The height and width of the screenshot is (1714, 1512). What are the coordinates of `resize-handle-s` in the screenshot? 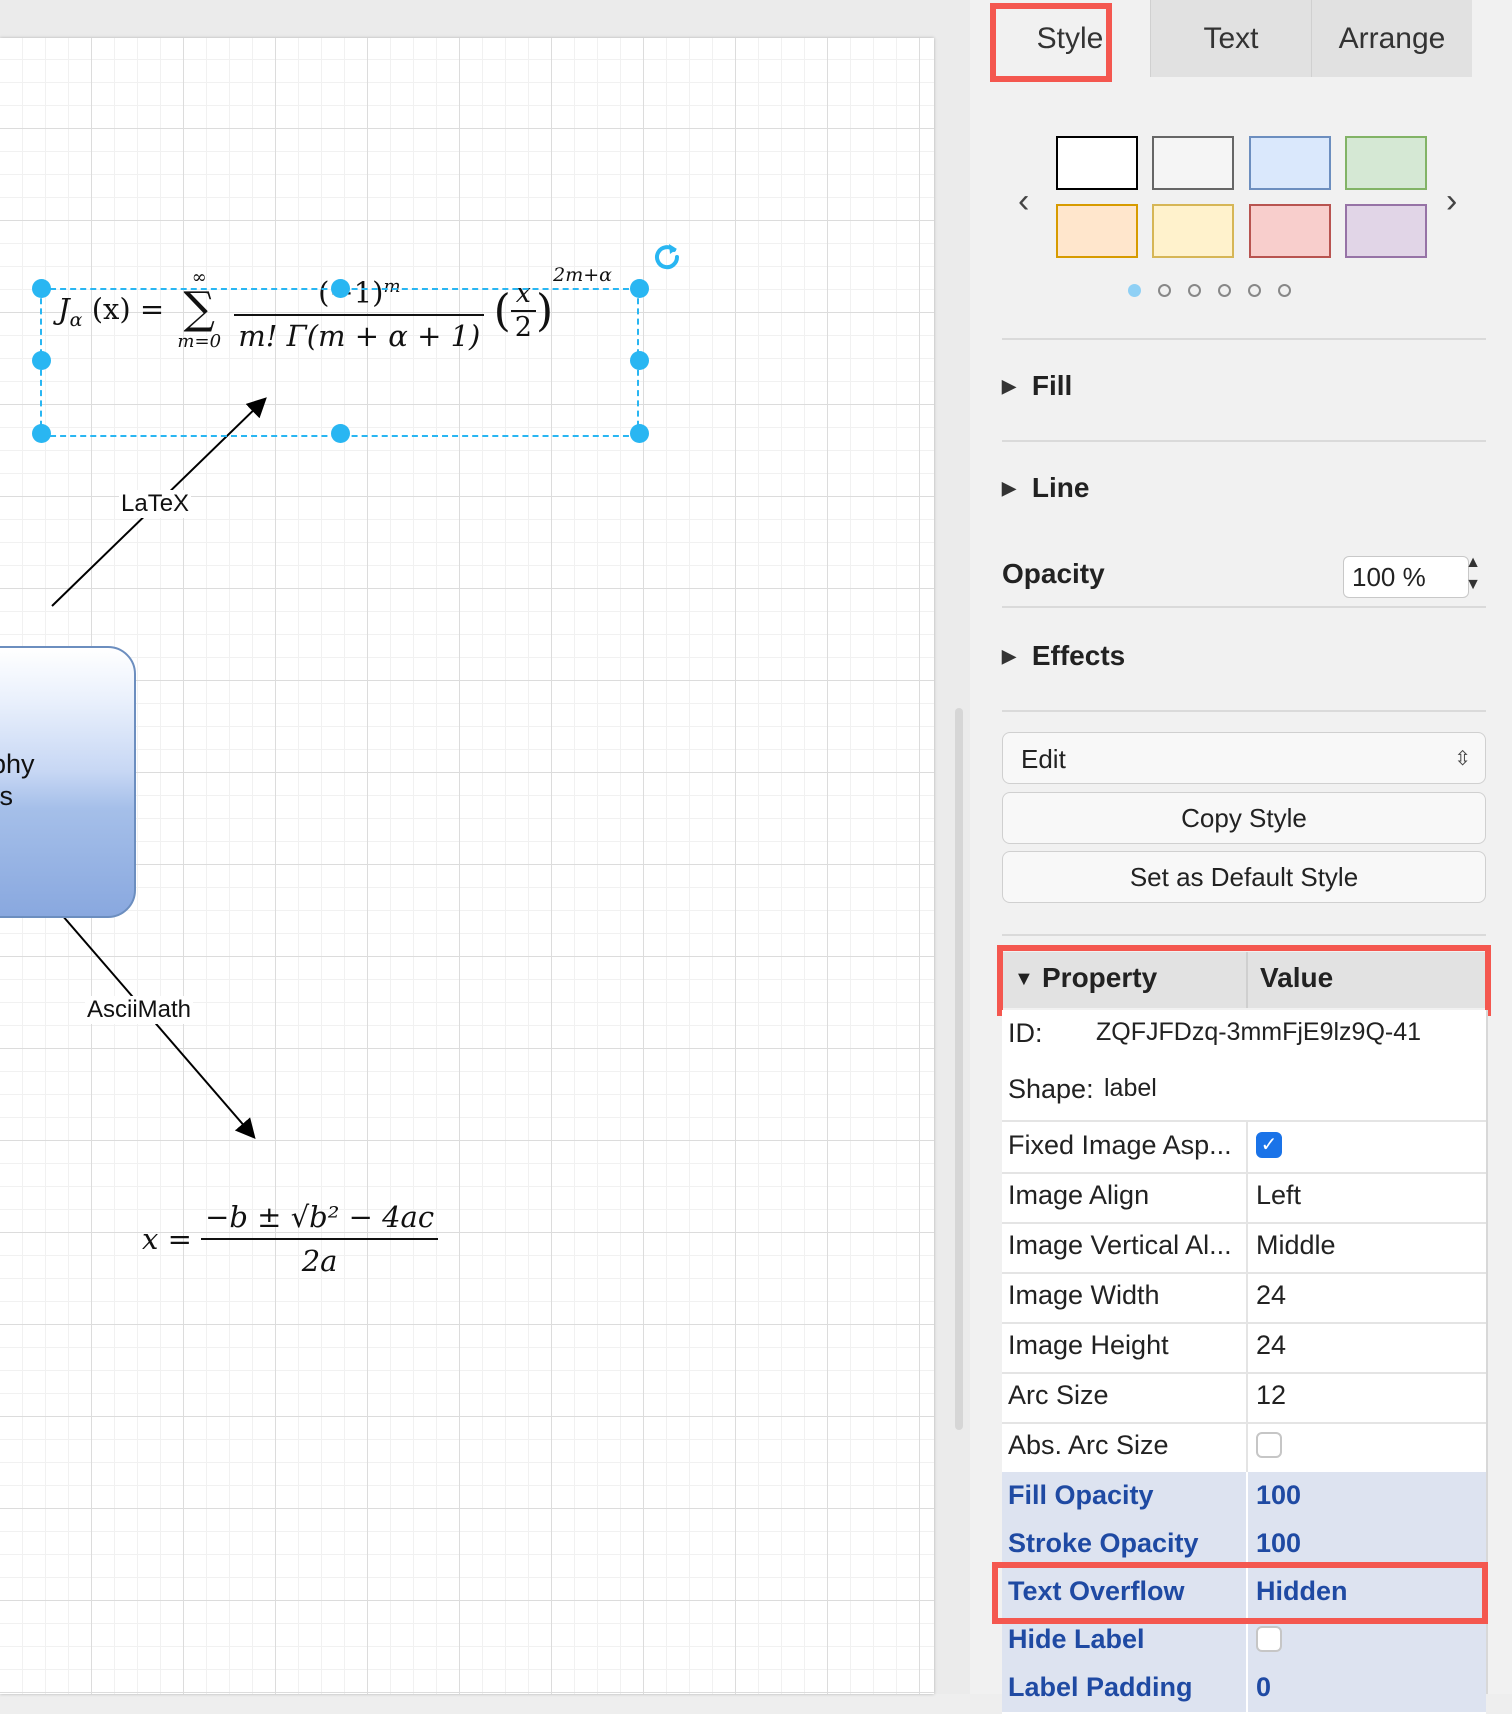 It's located at (340, 433).